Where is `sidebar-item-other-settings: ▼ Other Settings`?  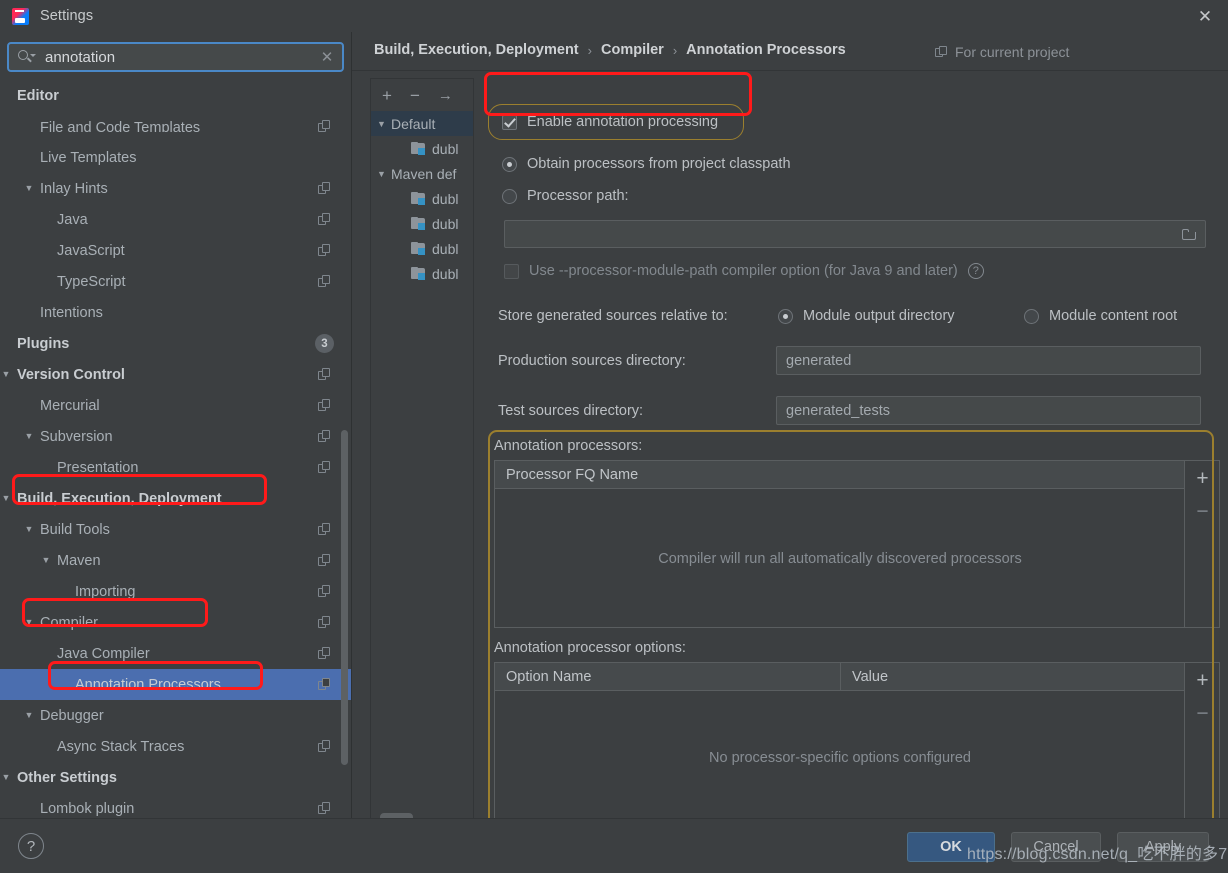 sidebar-item-other-settings: ▼ Other Settings is located at coordinates (175, 777).